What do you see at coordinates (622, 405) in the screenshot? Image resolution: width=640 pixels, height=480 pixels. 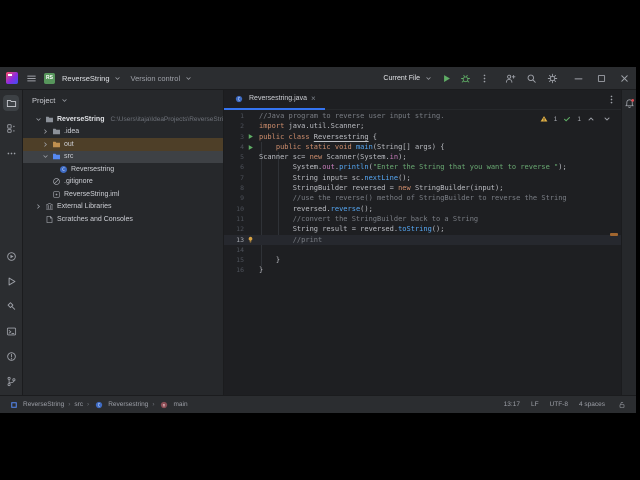 I see `lock-icon` at bounding box center [622, 405].